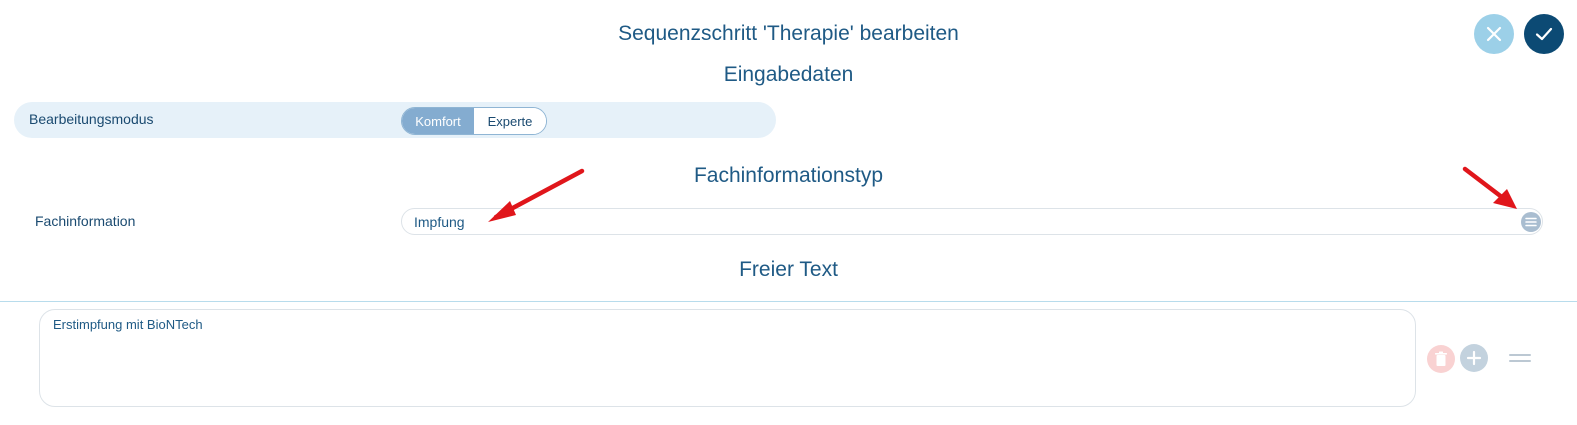 The width and height of the screenshot is (1577, 425). I want to click on section-divider, so click(788, 301).